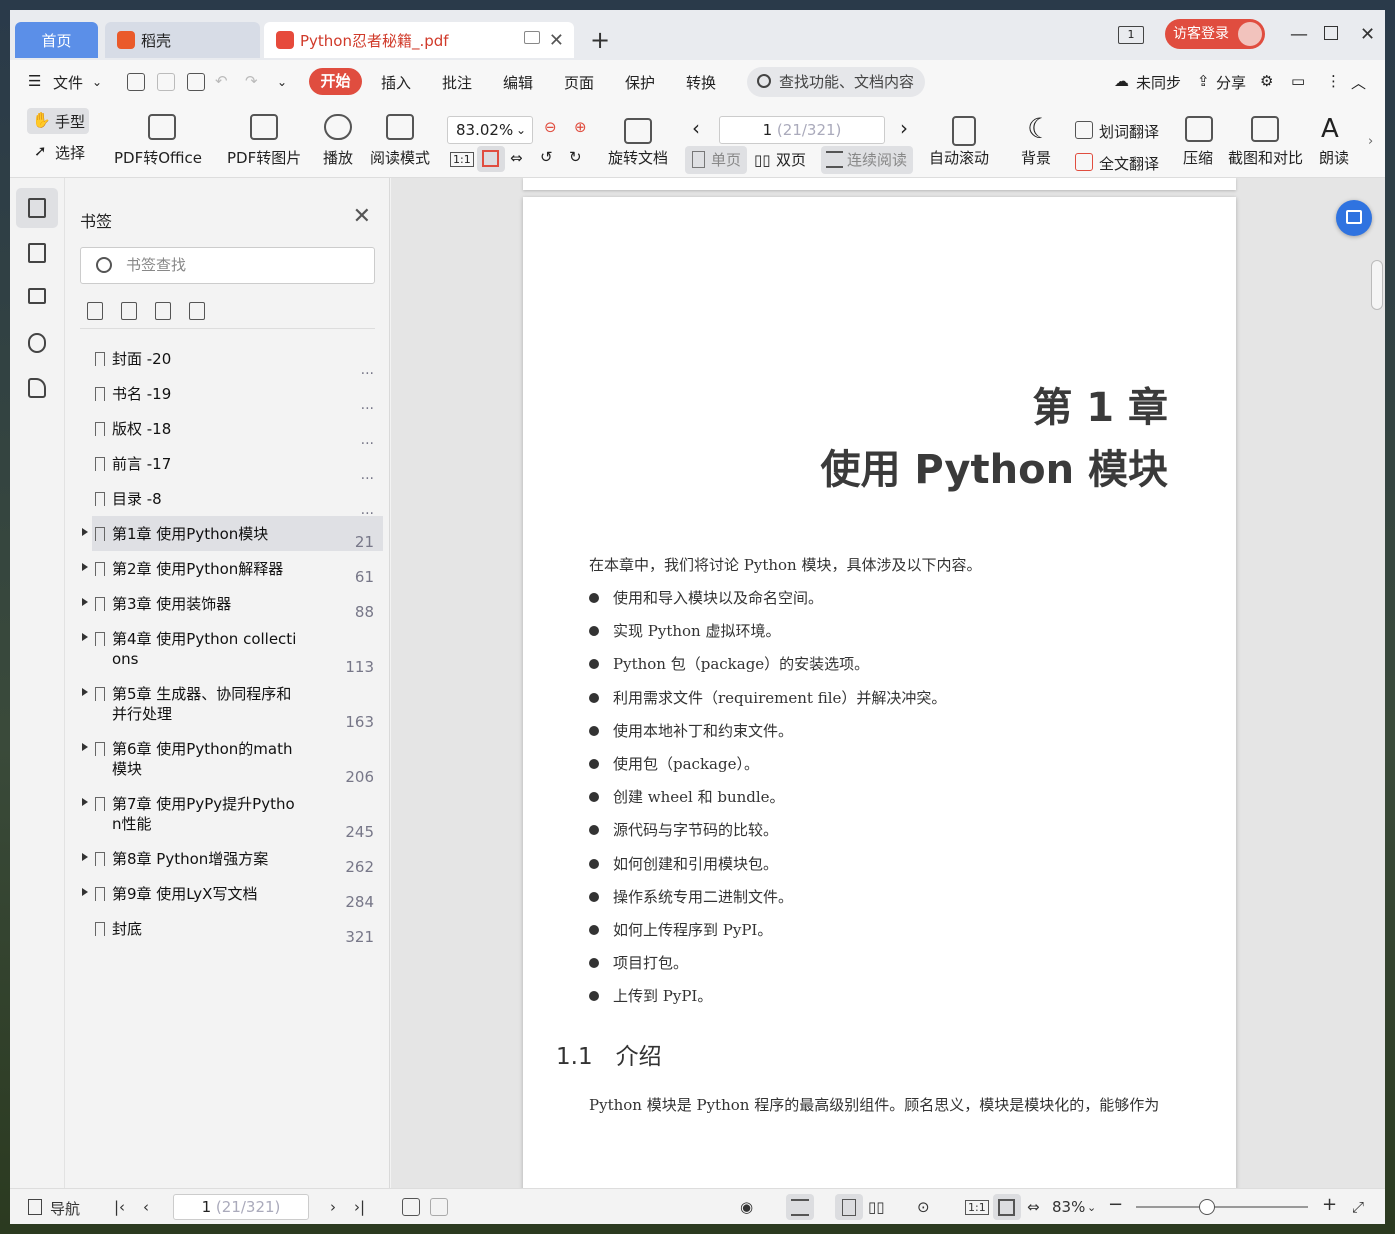  Describe the element at coordinates (264, 127) in the screenshot. I see `pdf-to-image-icon` at that location.